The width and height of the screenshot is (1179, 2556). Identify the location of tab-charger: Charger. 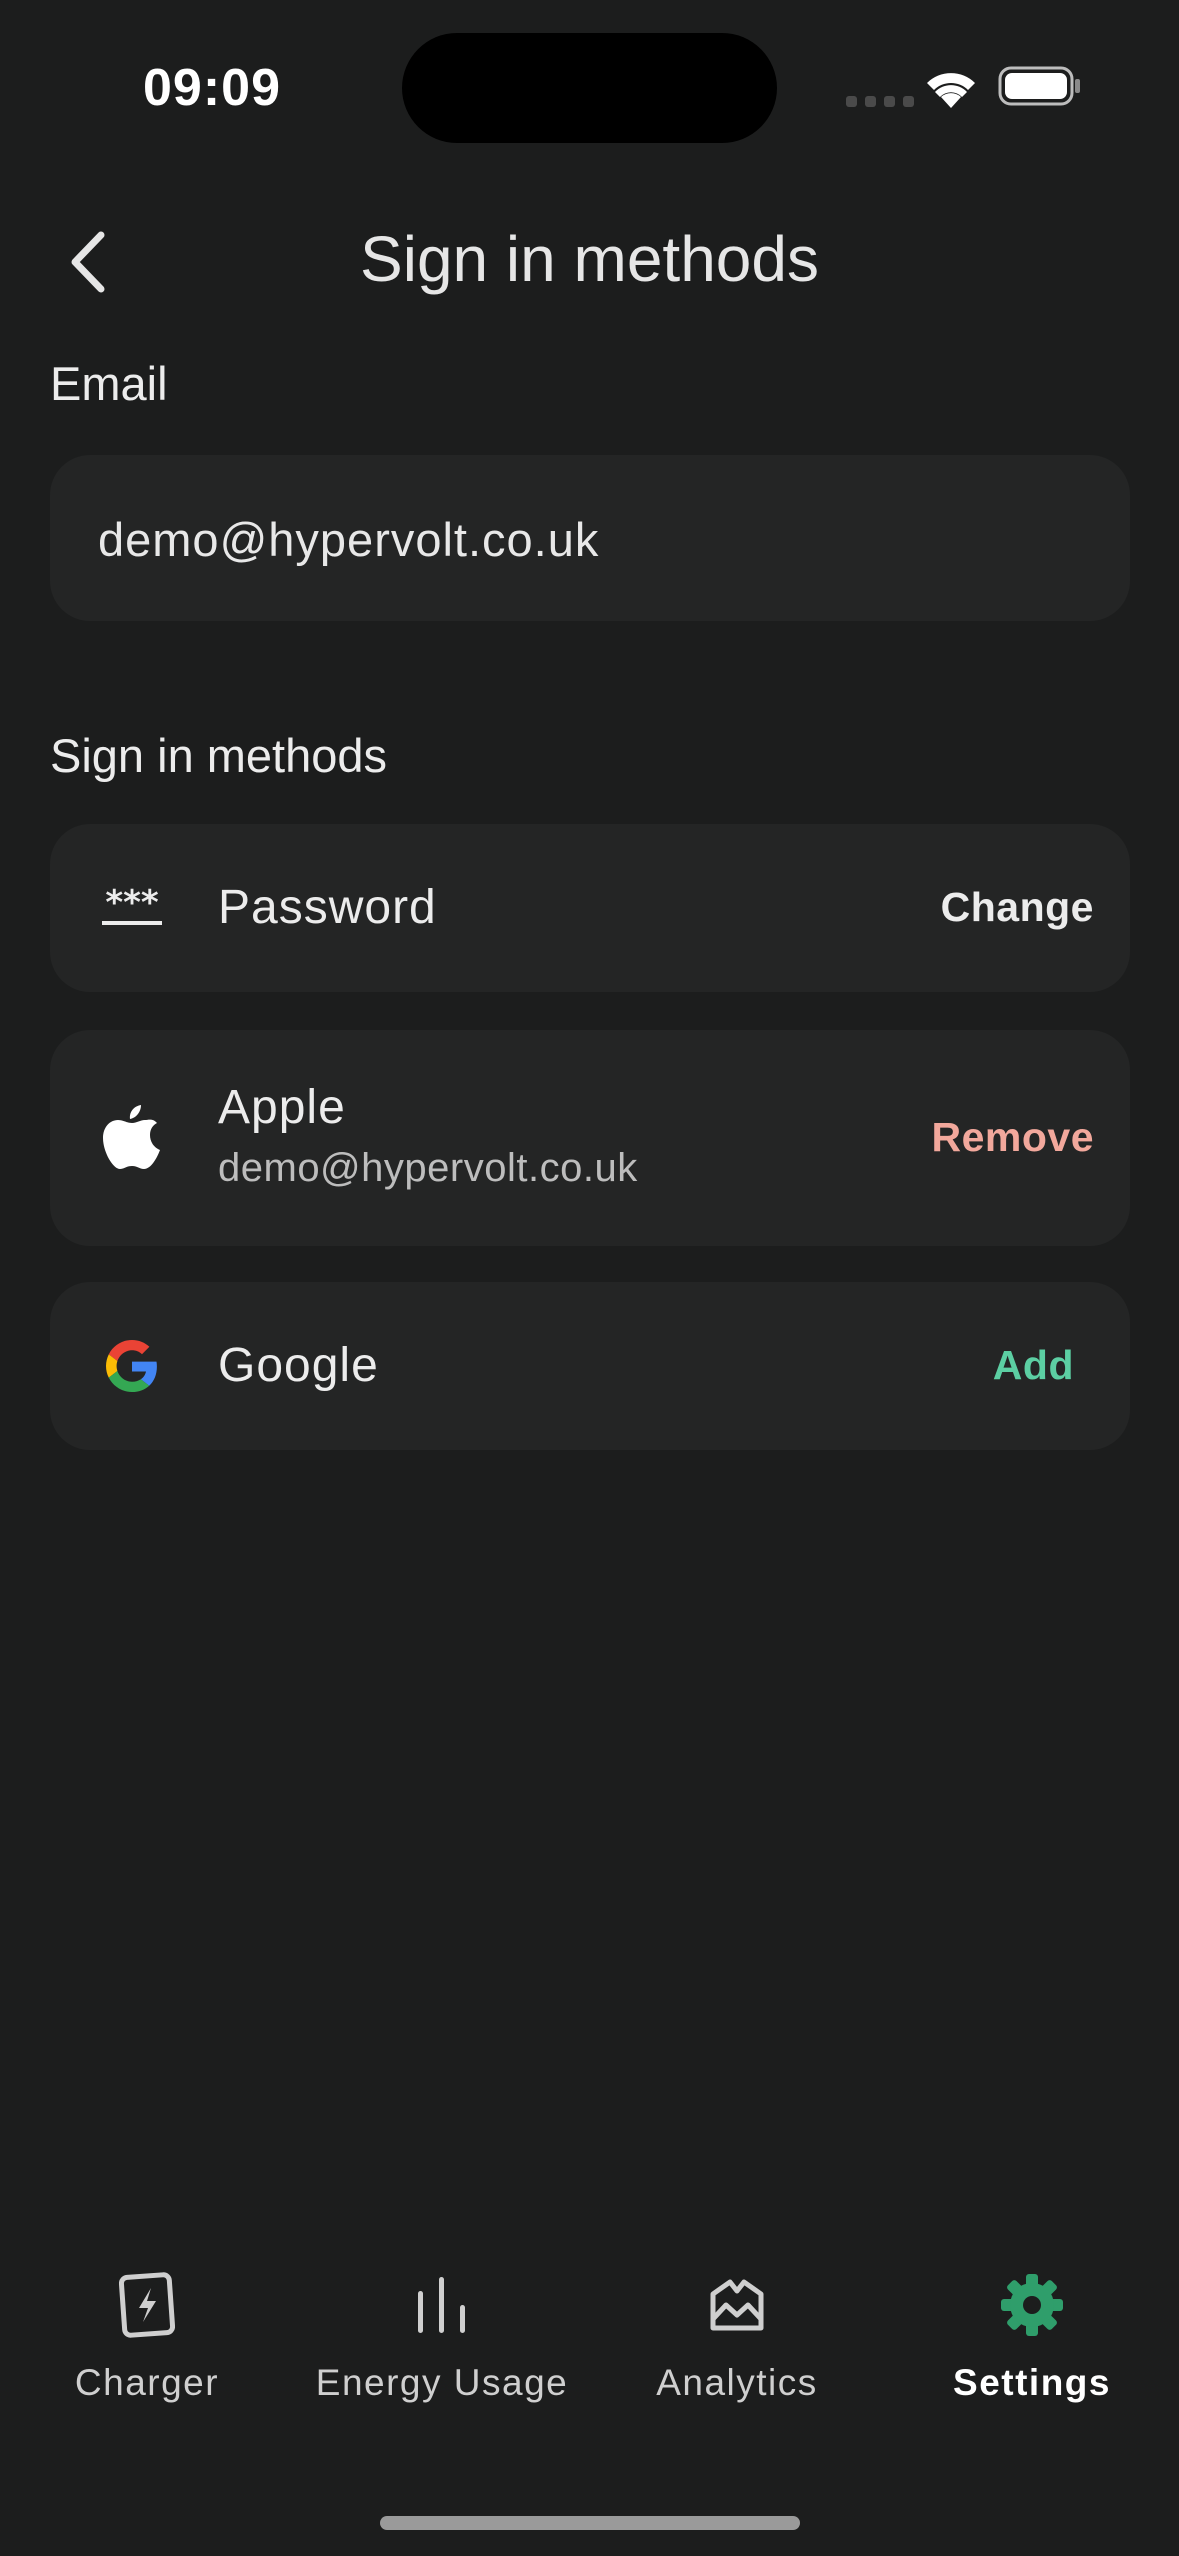
(147, 2337).